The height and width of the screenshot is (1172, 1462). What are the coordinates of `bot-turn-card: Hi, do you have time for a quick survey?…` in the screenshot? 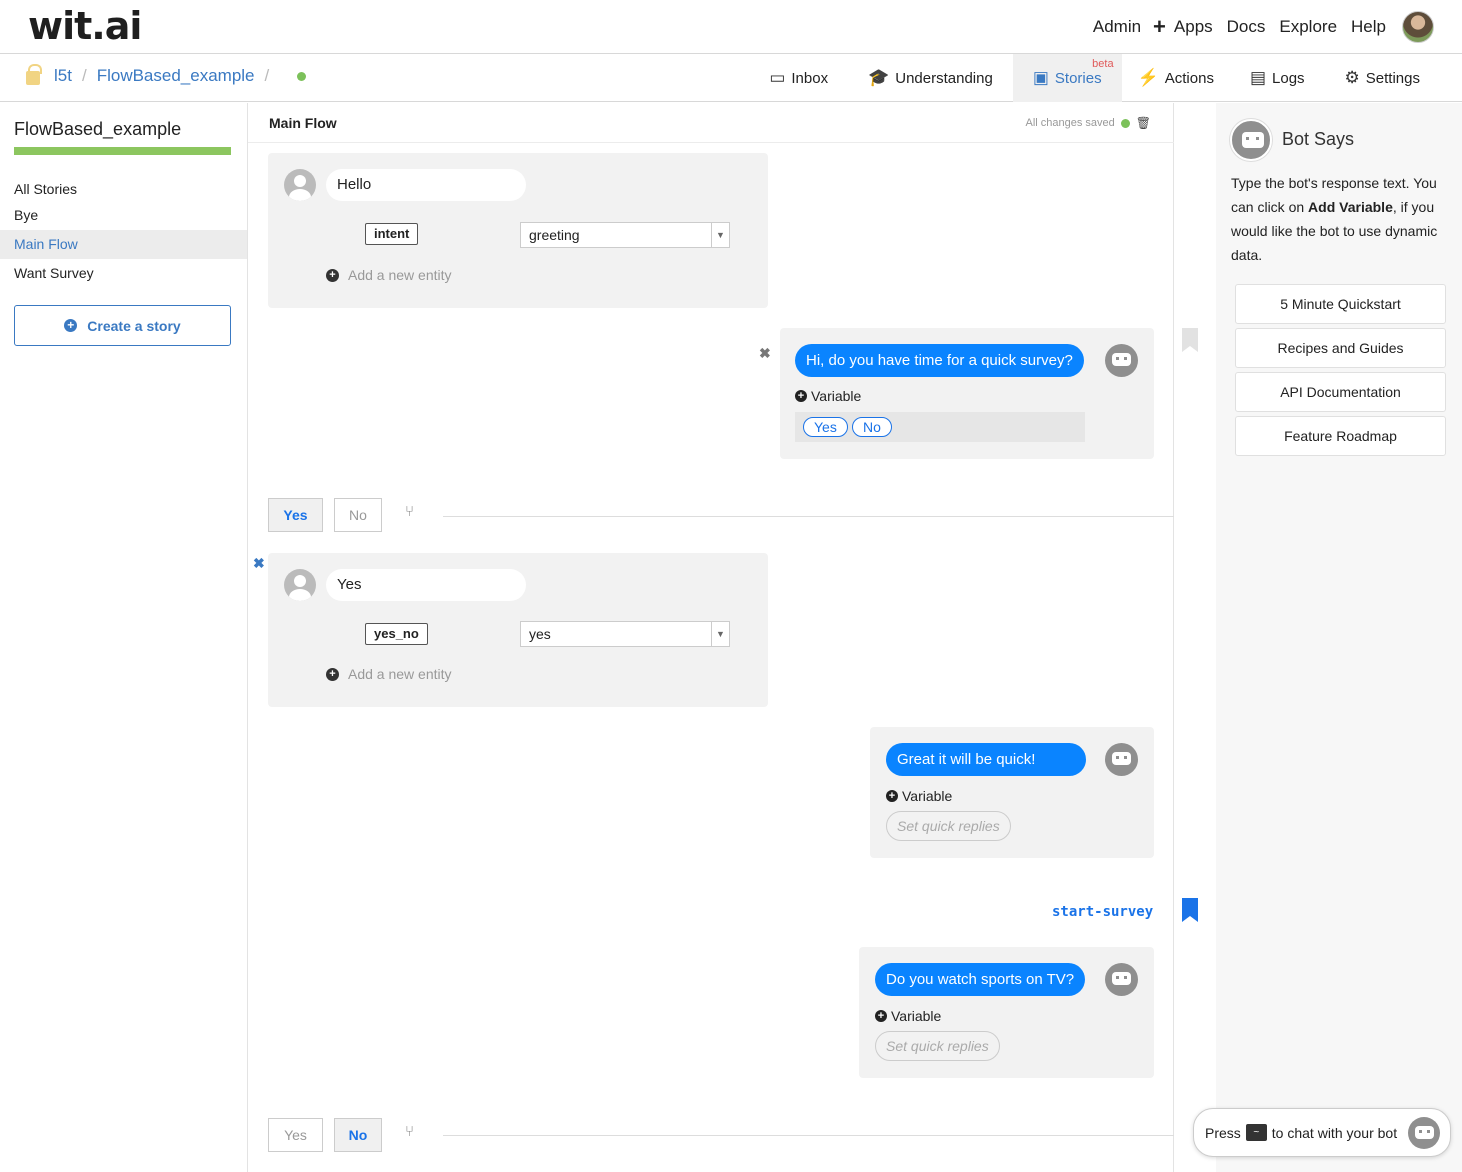 It's located at (967, 393).